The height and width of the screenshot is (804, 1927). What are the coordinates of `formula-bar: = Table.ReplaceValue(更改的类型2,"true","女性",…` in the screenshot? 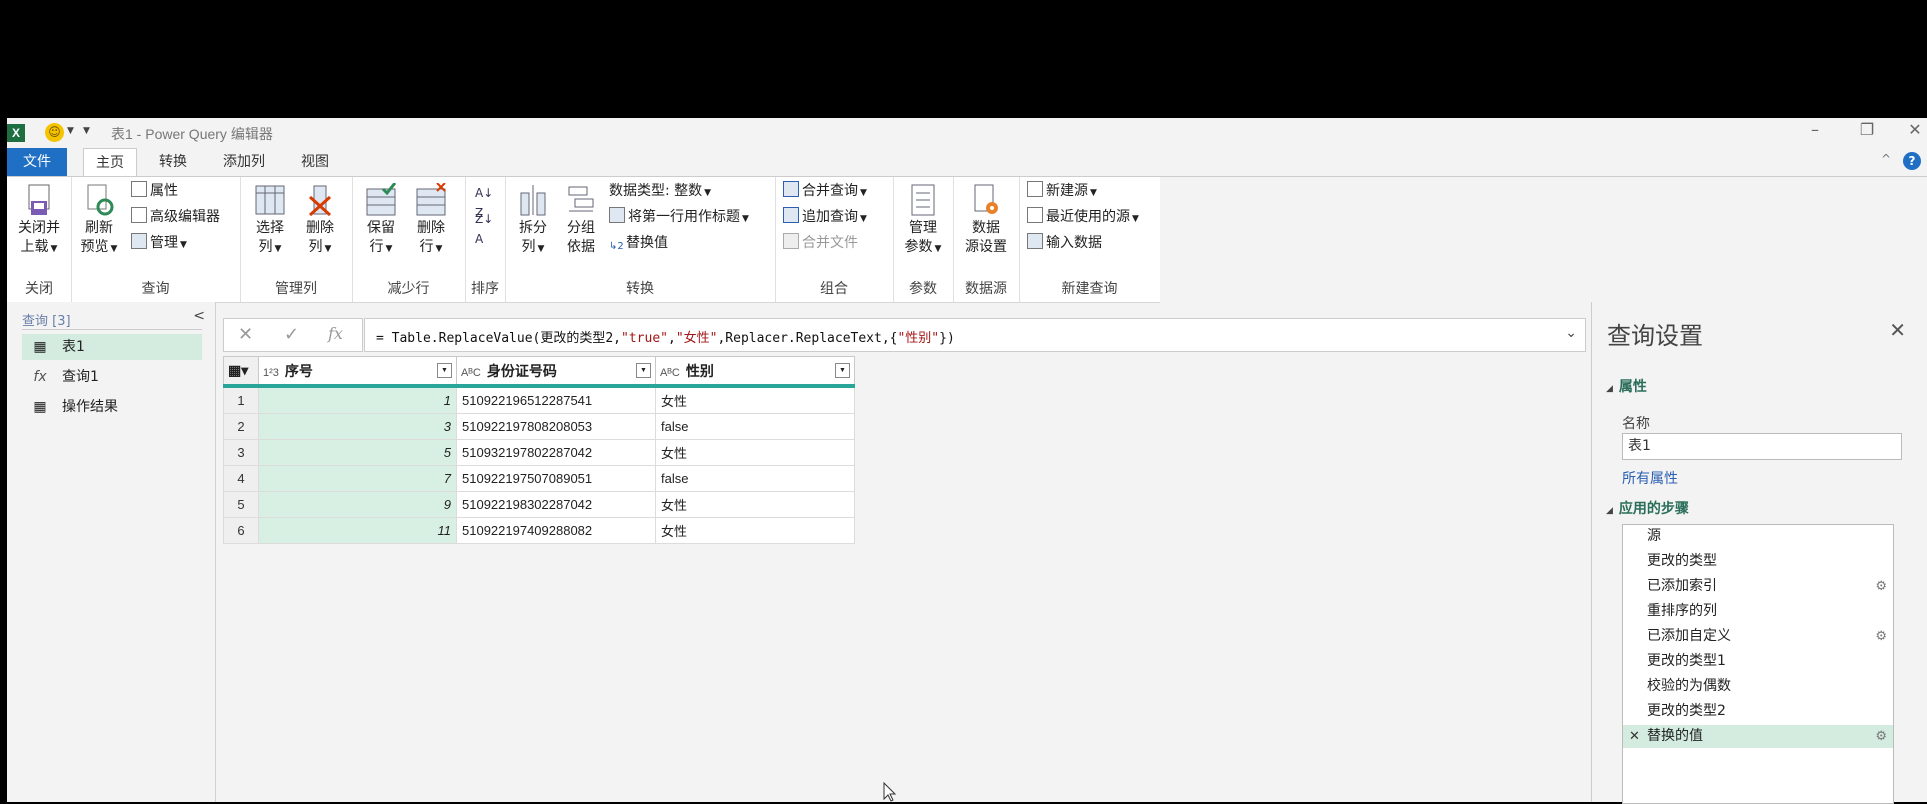 It's located at (975, 335).